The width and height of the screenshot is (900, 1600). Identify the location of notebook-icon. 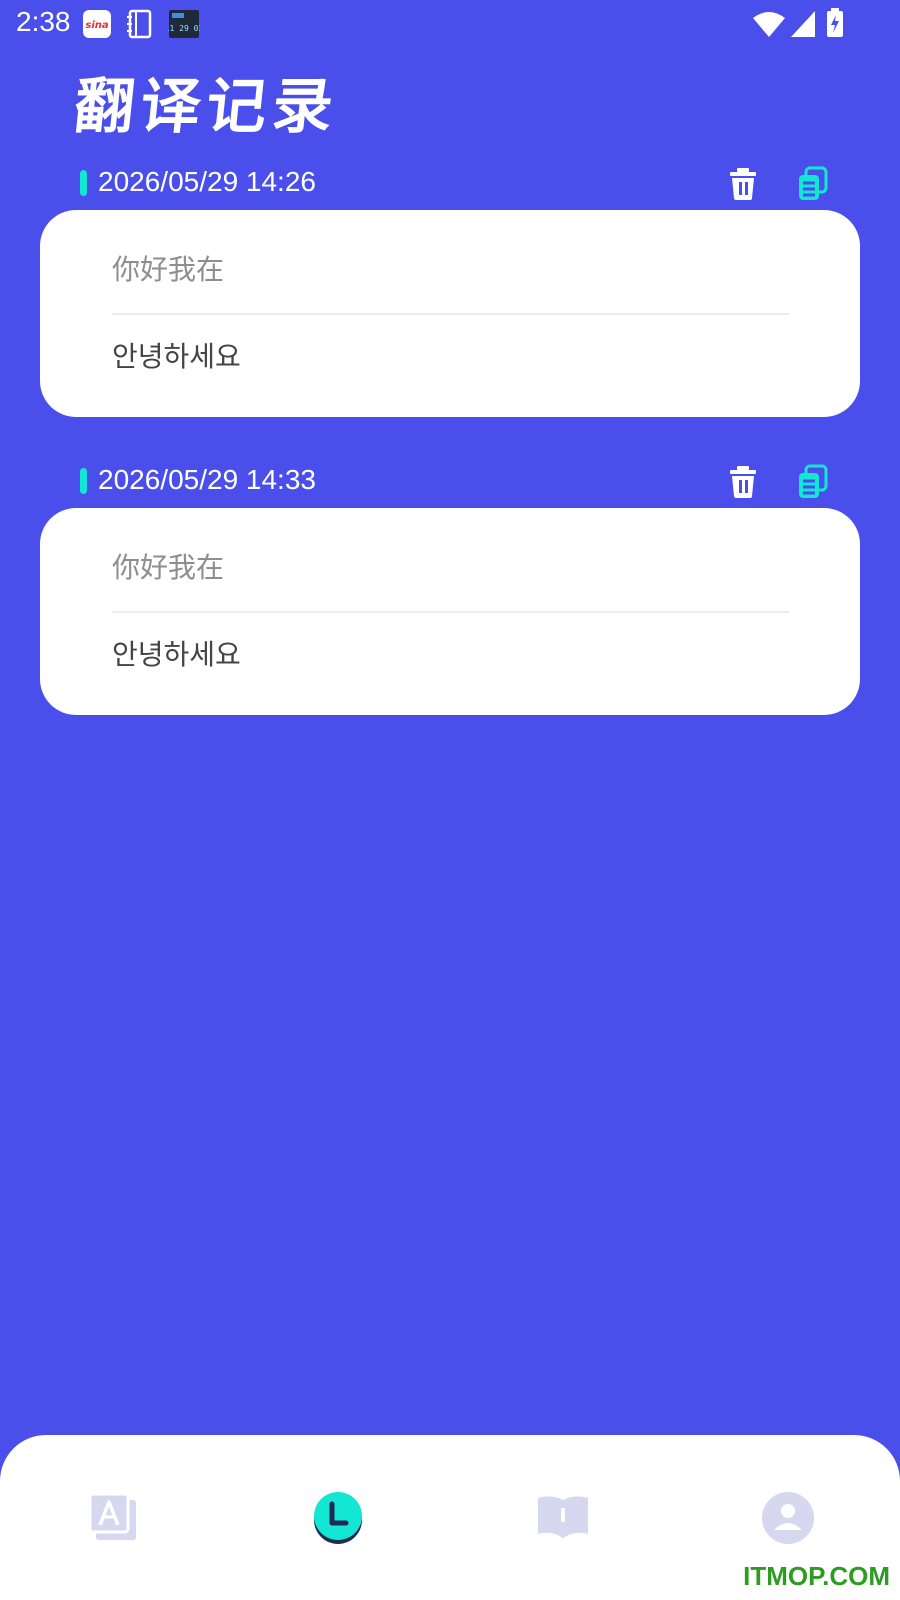
(140, 26).